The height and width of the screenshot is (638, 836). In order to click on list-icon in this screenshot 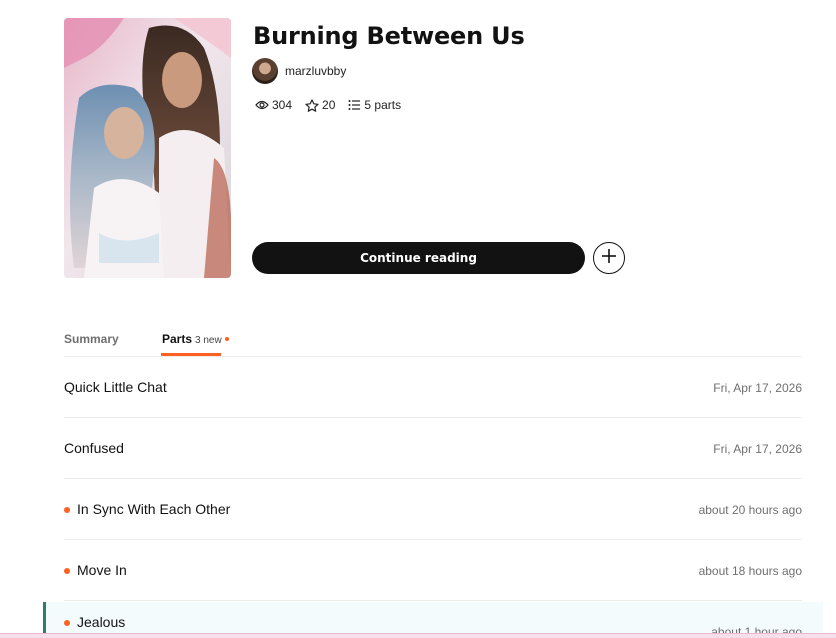, I will do `click(354, 105)`.